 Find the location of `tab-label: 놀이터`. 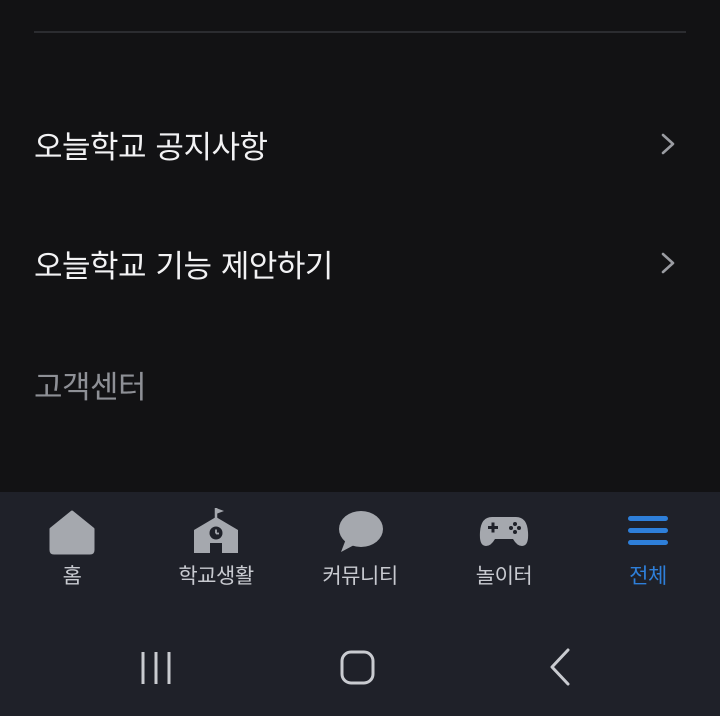

tab-label: 놀이터 is located at coordinates (504, 576).